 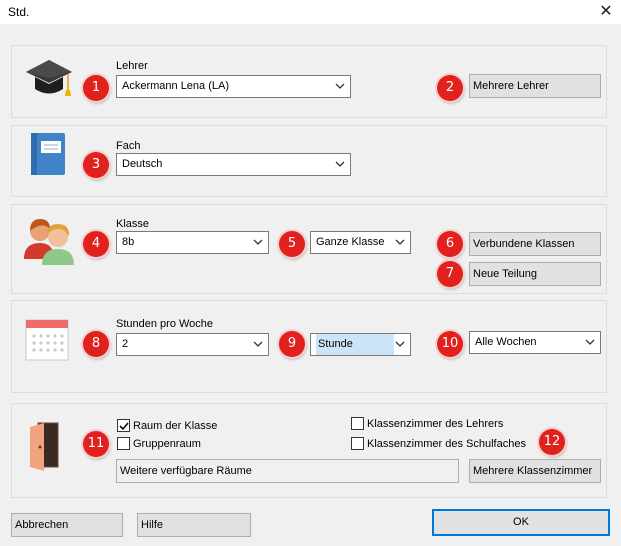 I want to click on multi-teacher-button: Mehrere Lehrer, so click(x=535, y=86).